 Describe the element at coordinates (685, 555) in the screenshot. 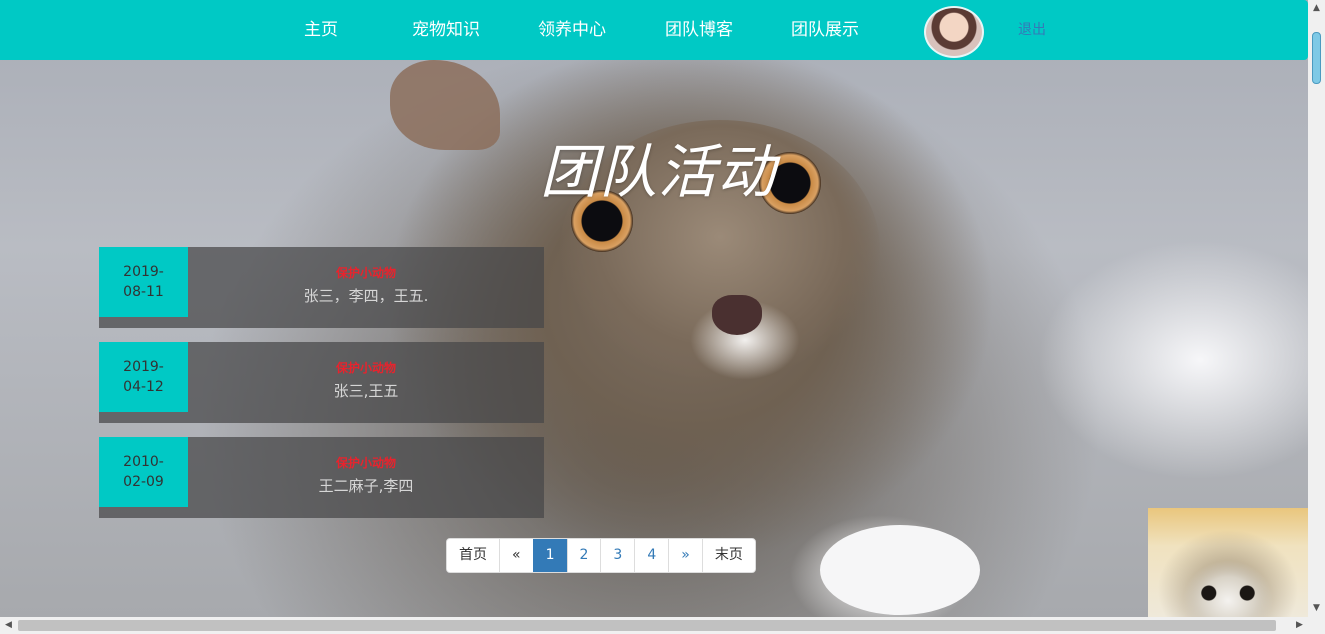

I see `pagination-next: »` at that location.